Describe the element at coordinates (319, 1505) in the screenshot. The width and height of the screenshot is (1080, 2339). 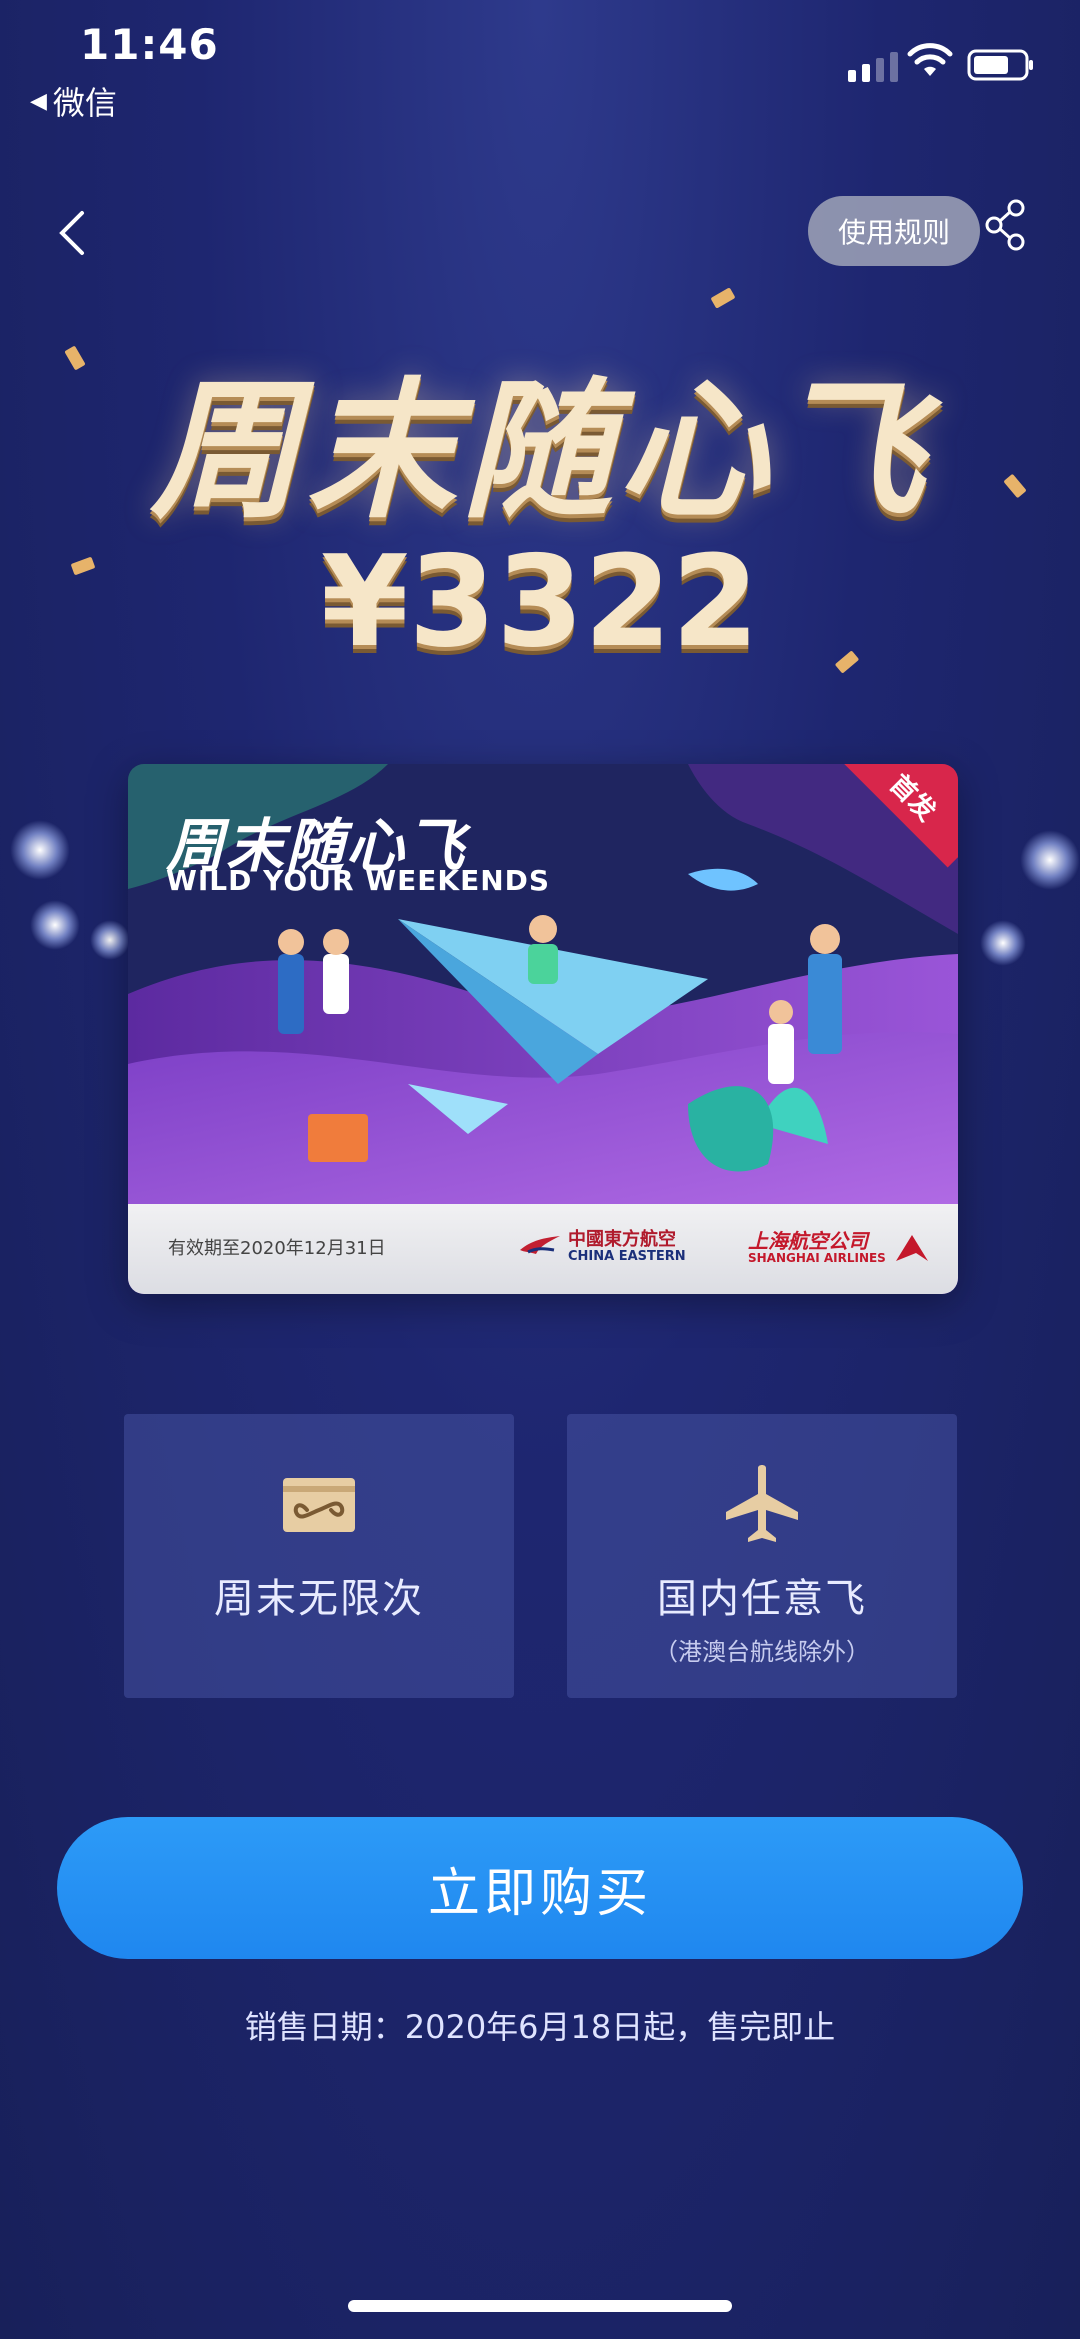
I see `infinity-card-icon` at that location.